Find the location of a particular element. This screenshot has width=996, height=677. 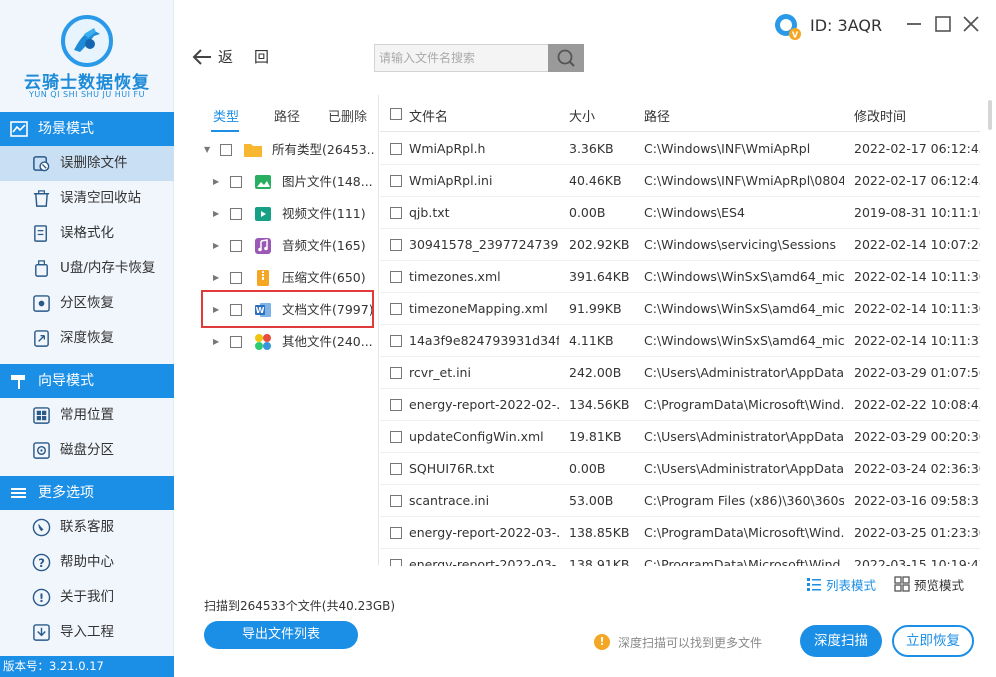

knight-logo-icon is located at coordinates (87, 41).